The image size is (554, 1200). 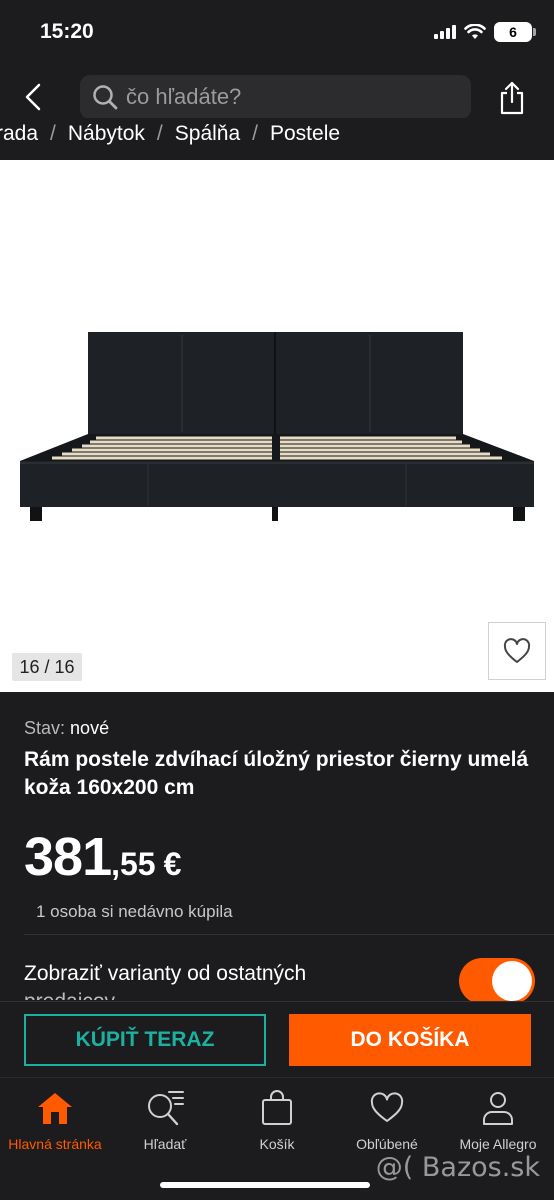 What do you see at coordinates (133, 864) in the screenshot?
I see `price-decimal: ,55` at bounding box center [133, 864].